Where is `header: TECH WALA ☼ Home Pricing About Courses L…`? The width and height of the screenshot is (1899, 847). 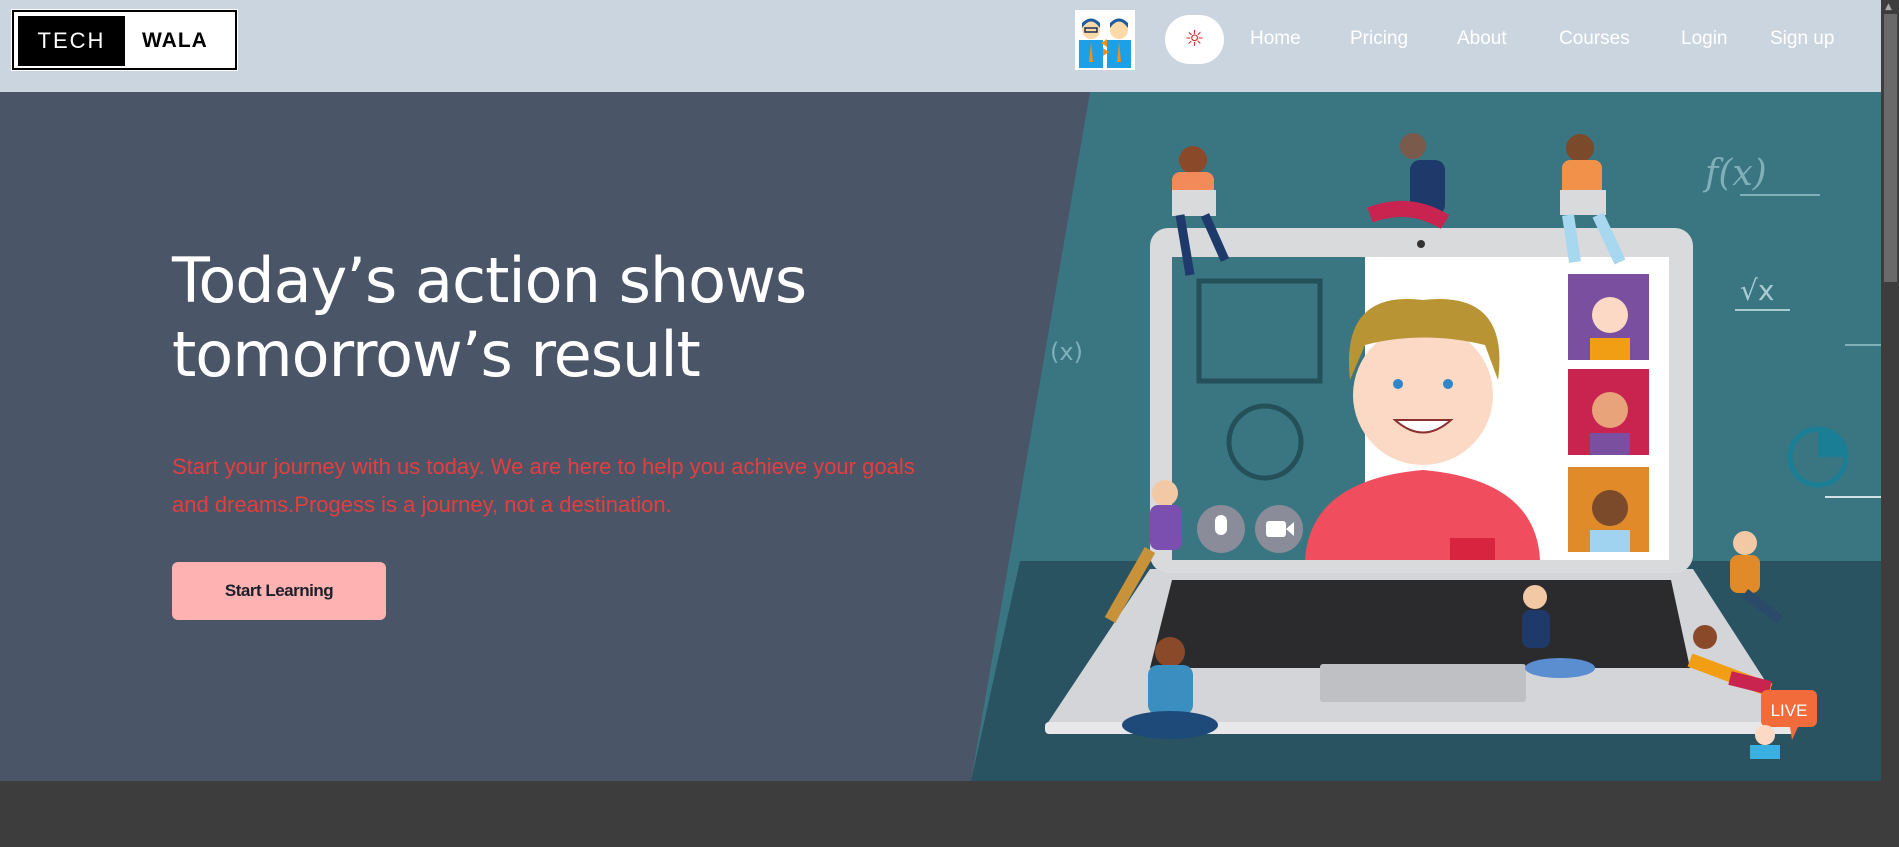
header: TECH WALA ☼ Home Pricing About Courses L… is located at coordinates (940, 46).